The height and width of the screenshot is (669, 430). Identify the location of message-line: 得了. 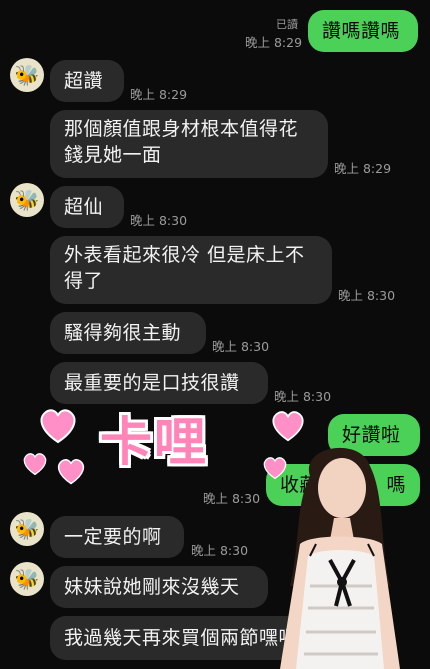
(84, 281).